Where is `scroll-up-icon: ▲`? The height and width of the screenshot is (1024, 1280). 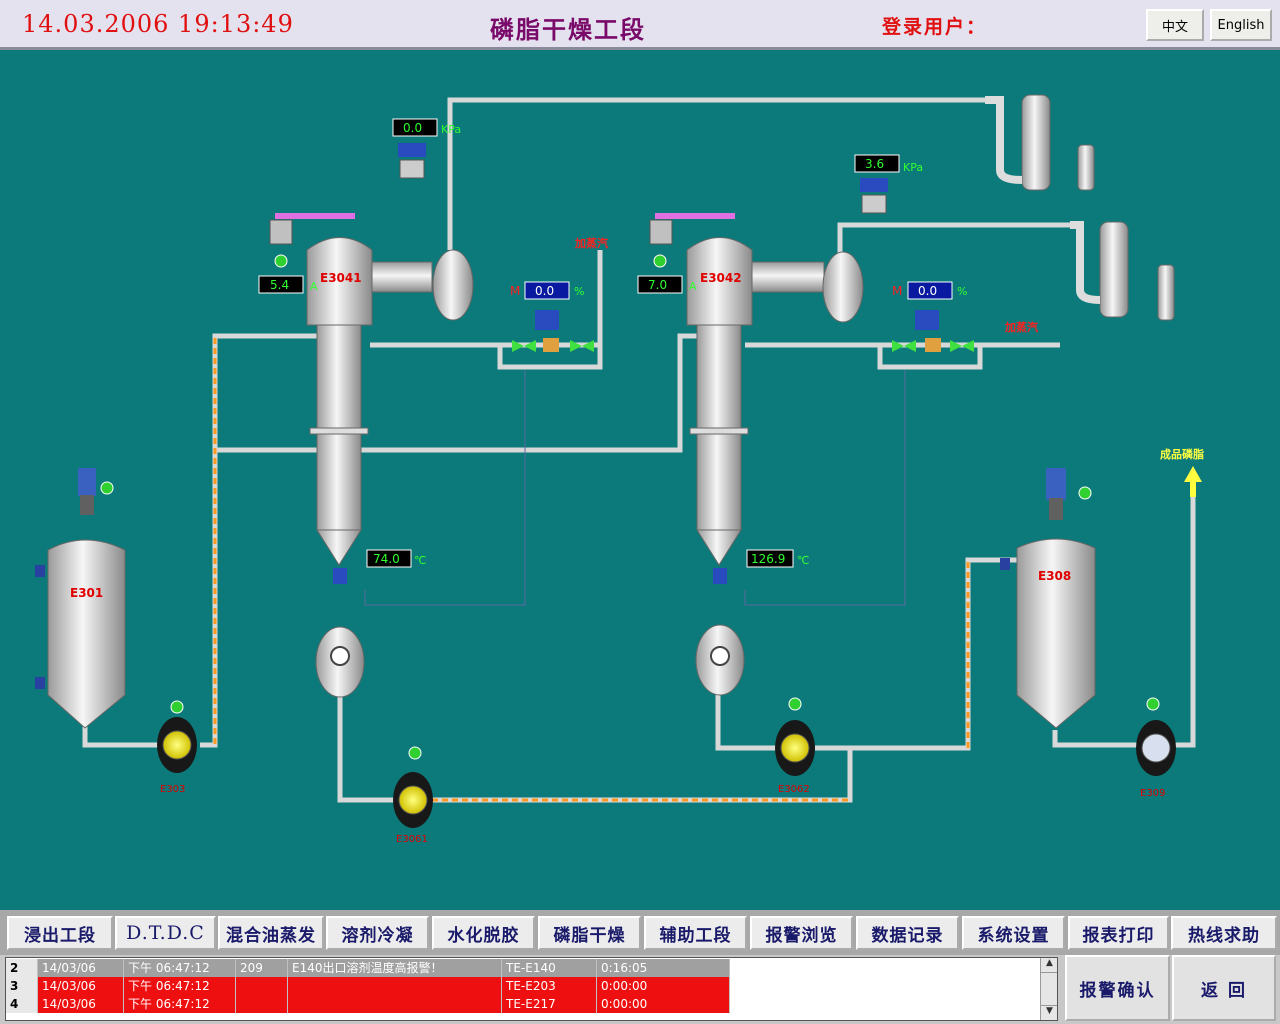 scroll-up-icon: ▲ is located at coordinates (1049, 965).